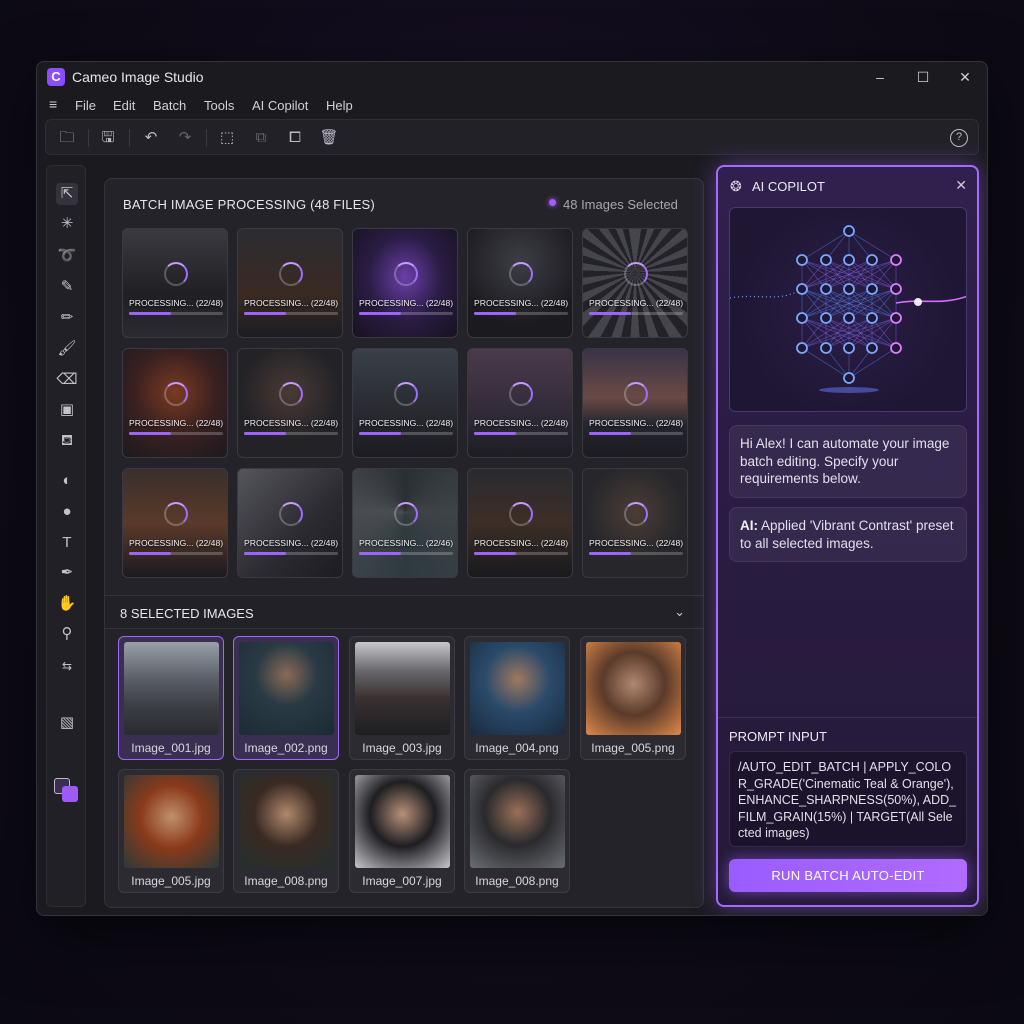  Describe the element at coordinates (67, 441) in the screenshot. I see `clone-stamp-tool-icon: ⛾` at that location.